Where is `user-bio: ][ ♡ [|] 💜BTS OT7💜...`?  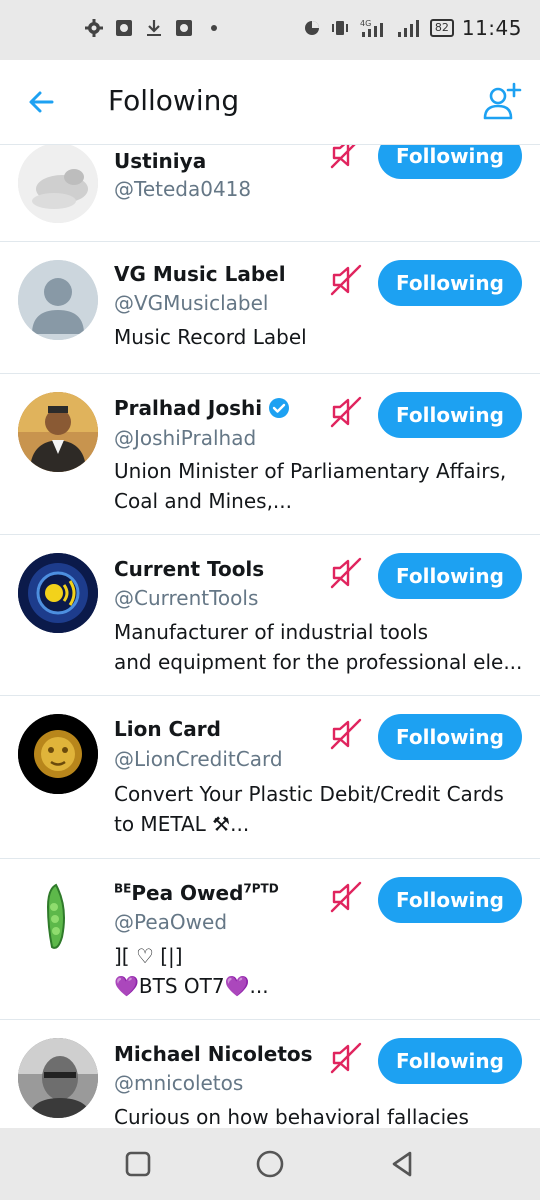 user-bio: ][ ♡ [|] 💜BTS OT7💜... is located at coordinates (319, 971).